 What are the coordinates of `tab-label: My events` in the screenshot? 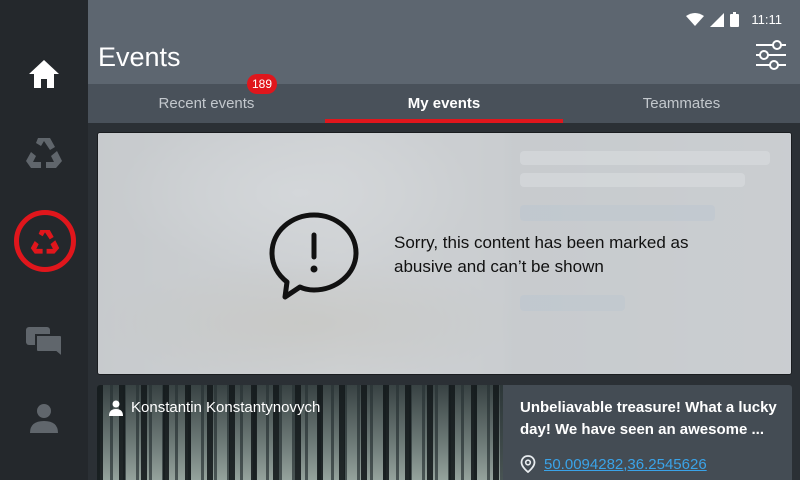 It's located at (444, 103).